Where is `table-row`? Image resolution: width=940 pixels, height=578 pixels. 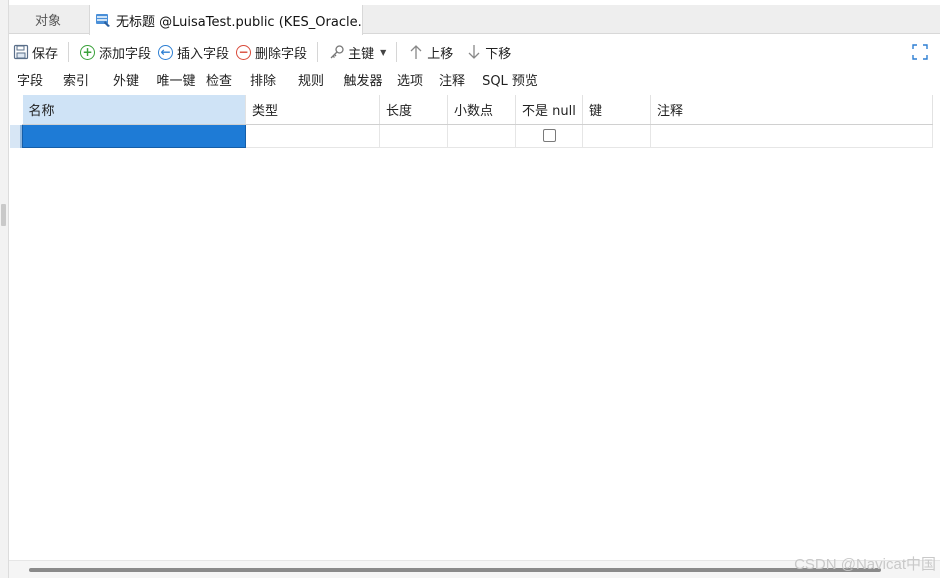
table-row is located at coordinates (477, 135).